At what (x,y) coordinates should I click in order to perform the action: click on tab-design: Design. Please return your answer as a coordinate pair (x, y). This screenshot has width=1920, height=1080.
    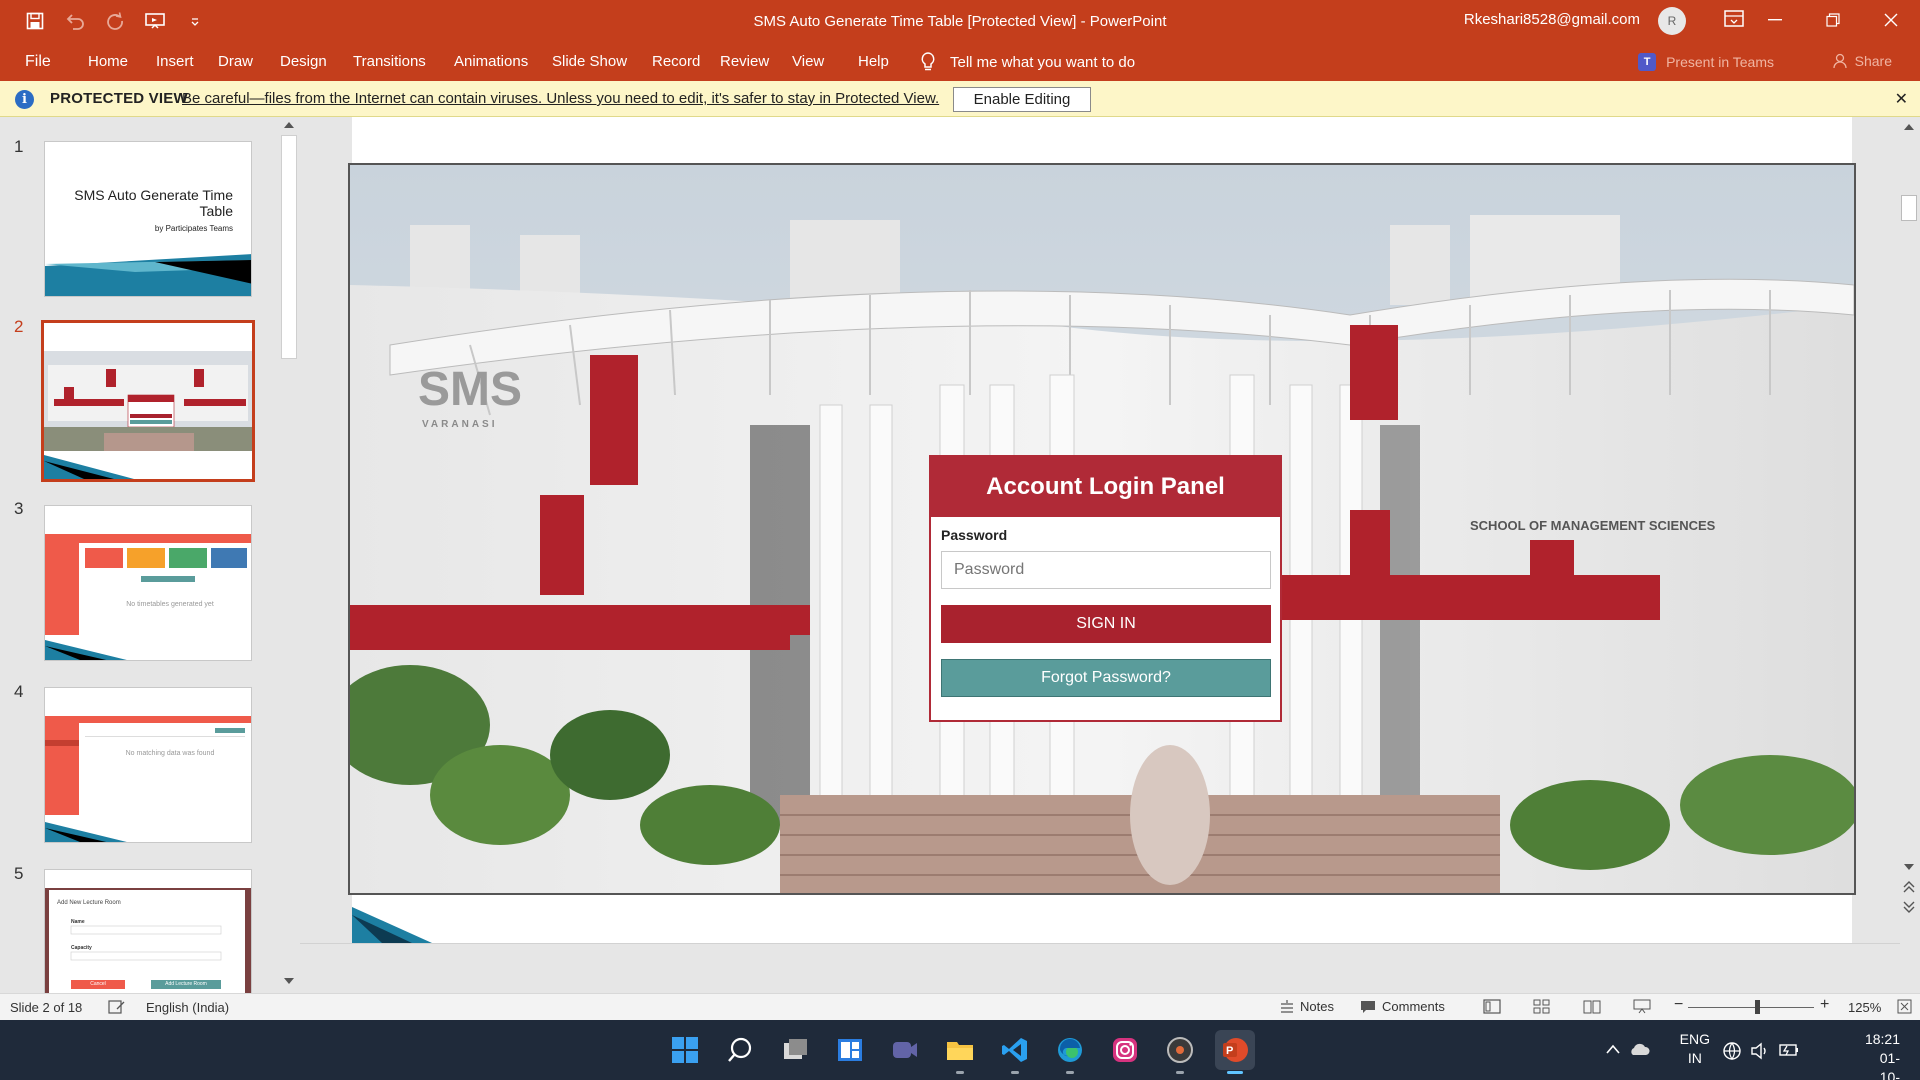
    Looking at the image, I should click on (309, 61).